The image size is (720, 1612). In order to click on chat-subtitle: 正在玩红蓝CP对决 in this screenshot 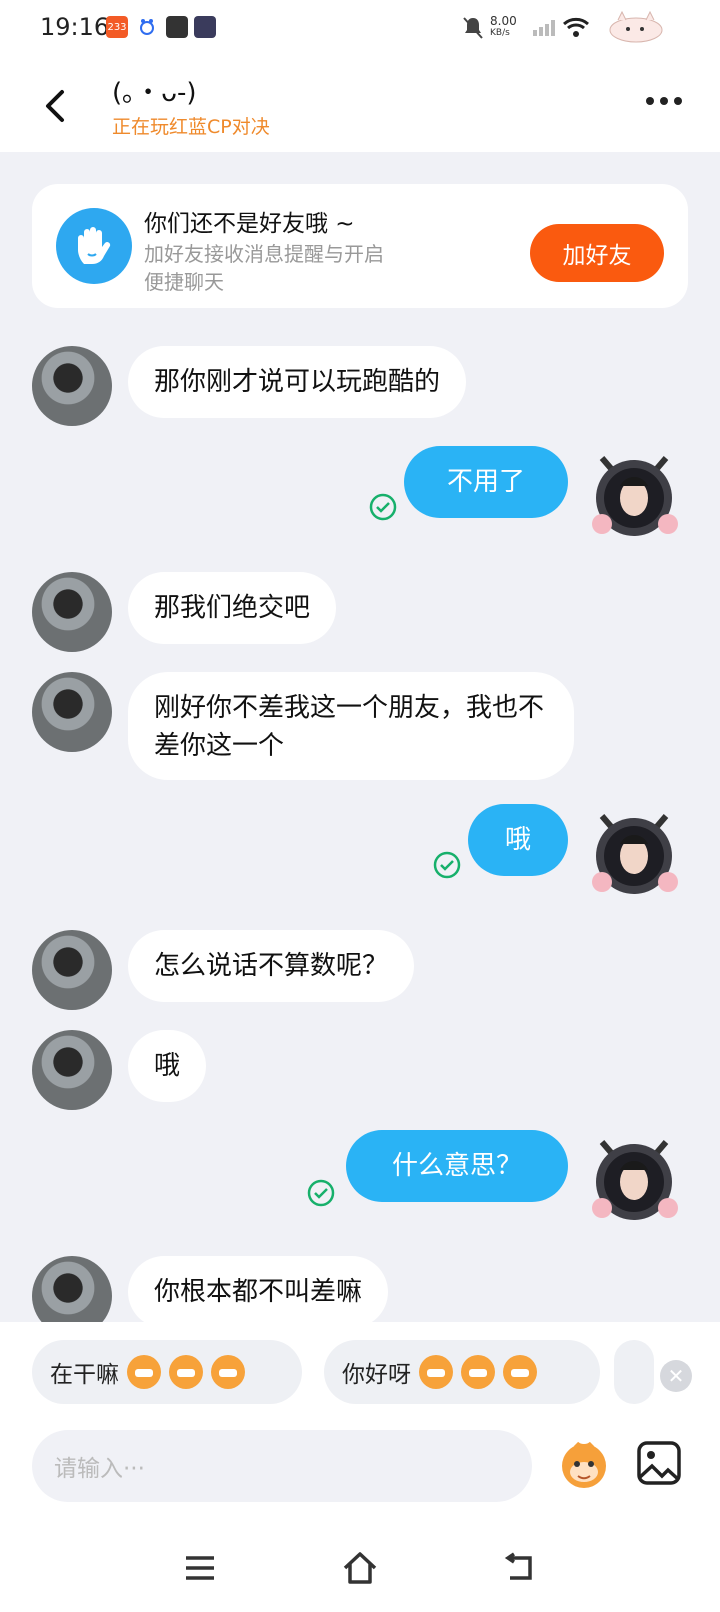, I will do `click(191, 127)`.